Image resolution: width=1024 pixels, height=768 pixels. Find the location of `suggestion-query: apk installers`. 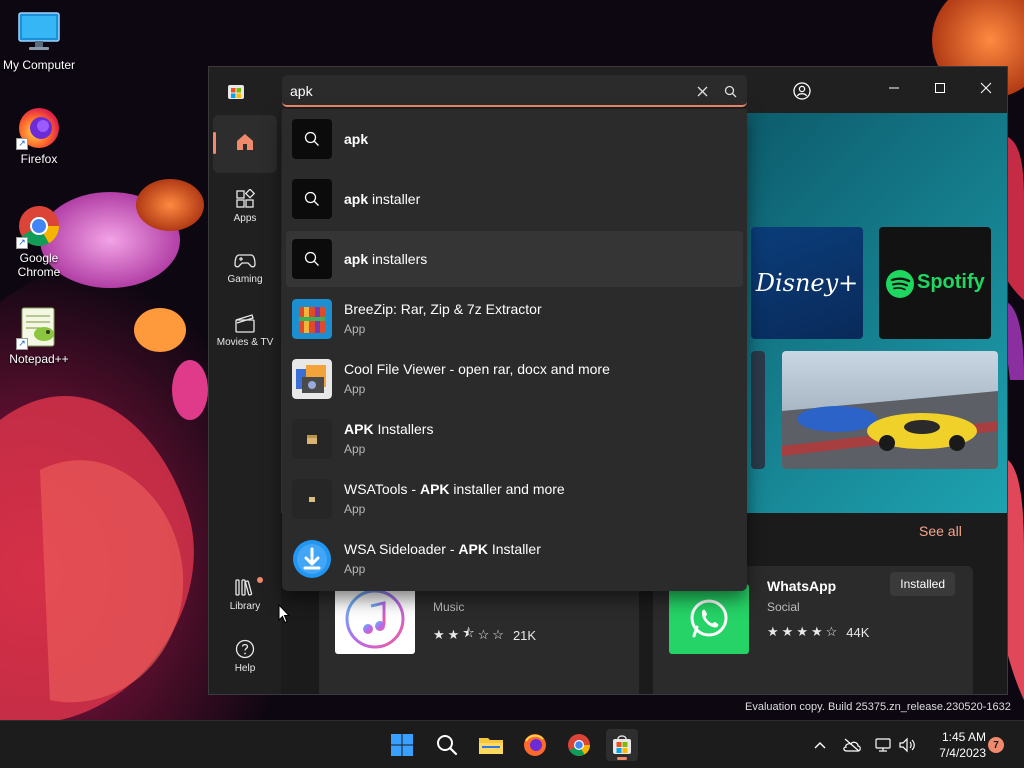

suggestion-query: apk installers is located at coordinates (514, 259).